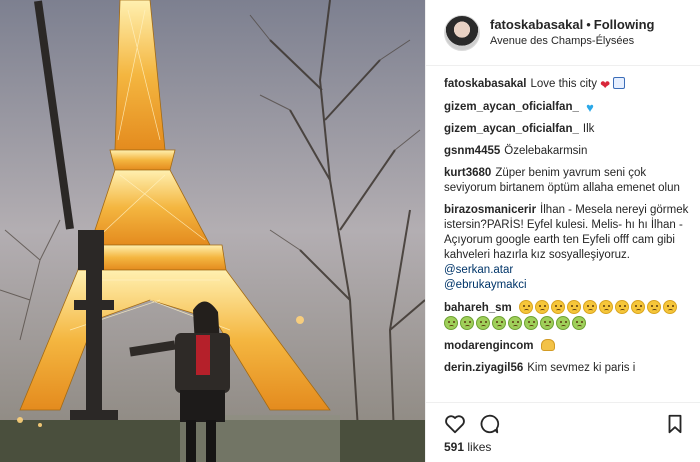 The height and width of the screenshot is (462, 700). Describe the element at coordinates (472, 151) in the screenshot. I see `comment-username: gsnm4455` at that location.